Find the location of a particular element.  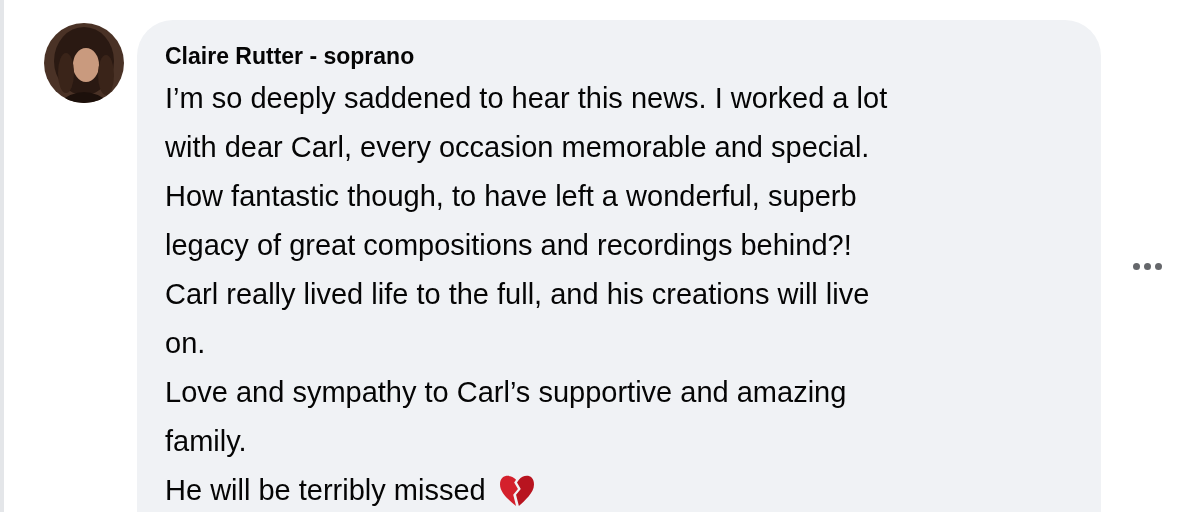

comment-text: How fantastic though, to have left a wonderful, superb is located at coordinates (511, 196).